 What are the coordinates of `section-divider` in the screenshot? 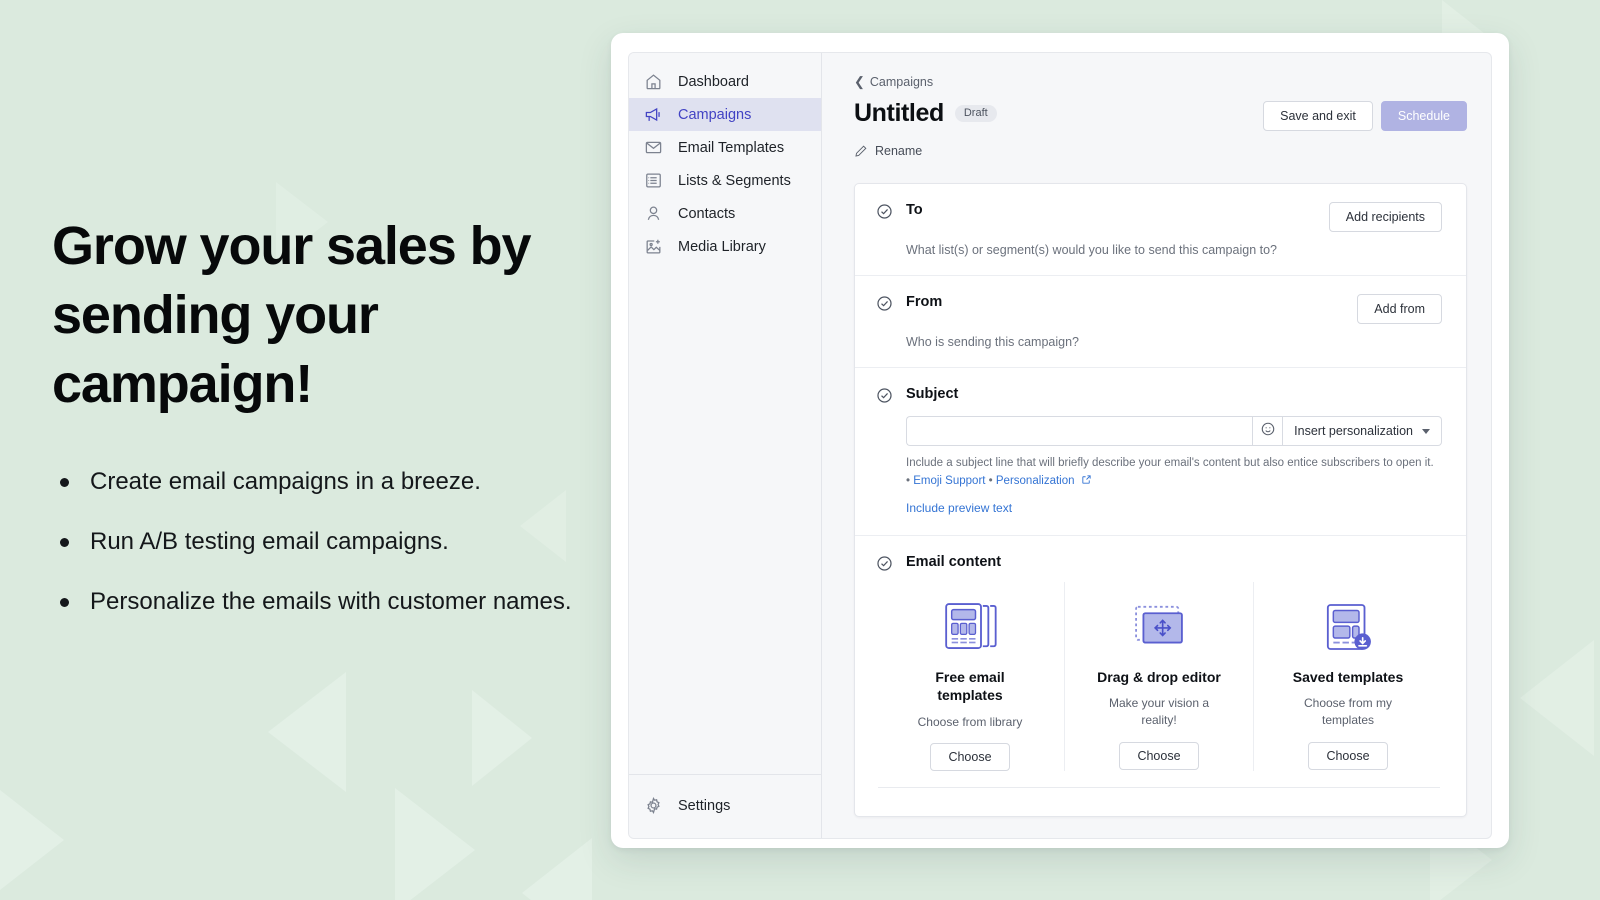 It's located at (1159, 788).